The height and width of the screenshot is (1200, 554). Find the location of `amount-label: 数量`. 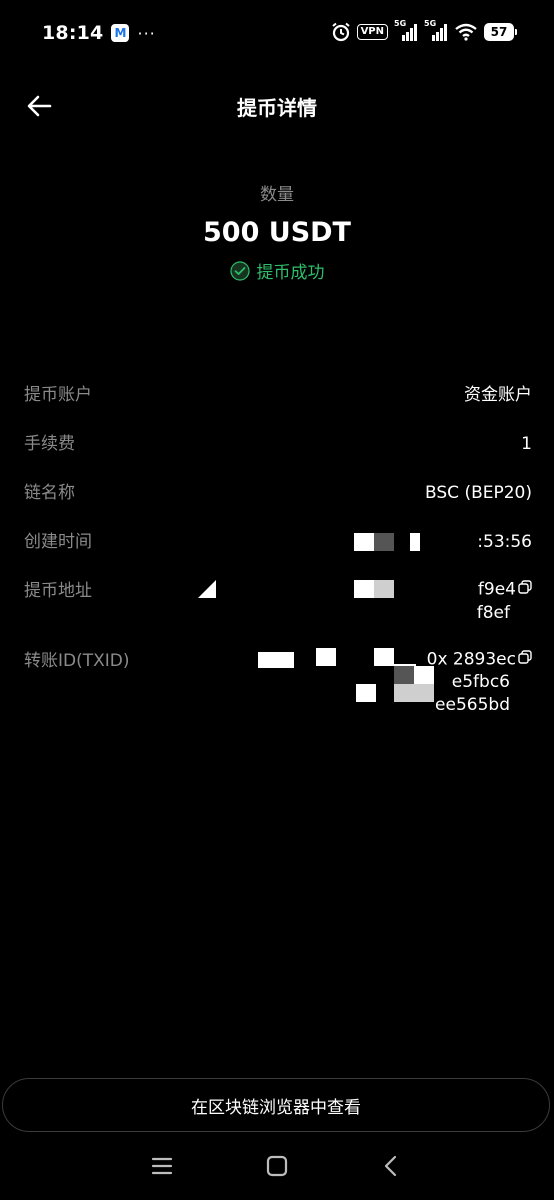

amount-label: 数量 is located at coordinates (277, 195).